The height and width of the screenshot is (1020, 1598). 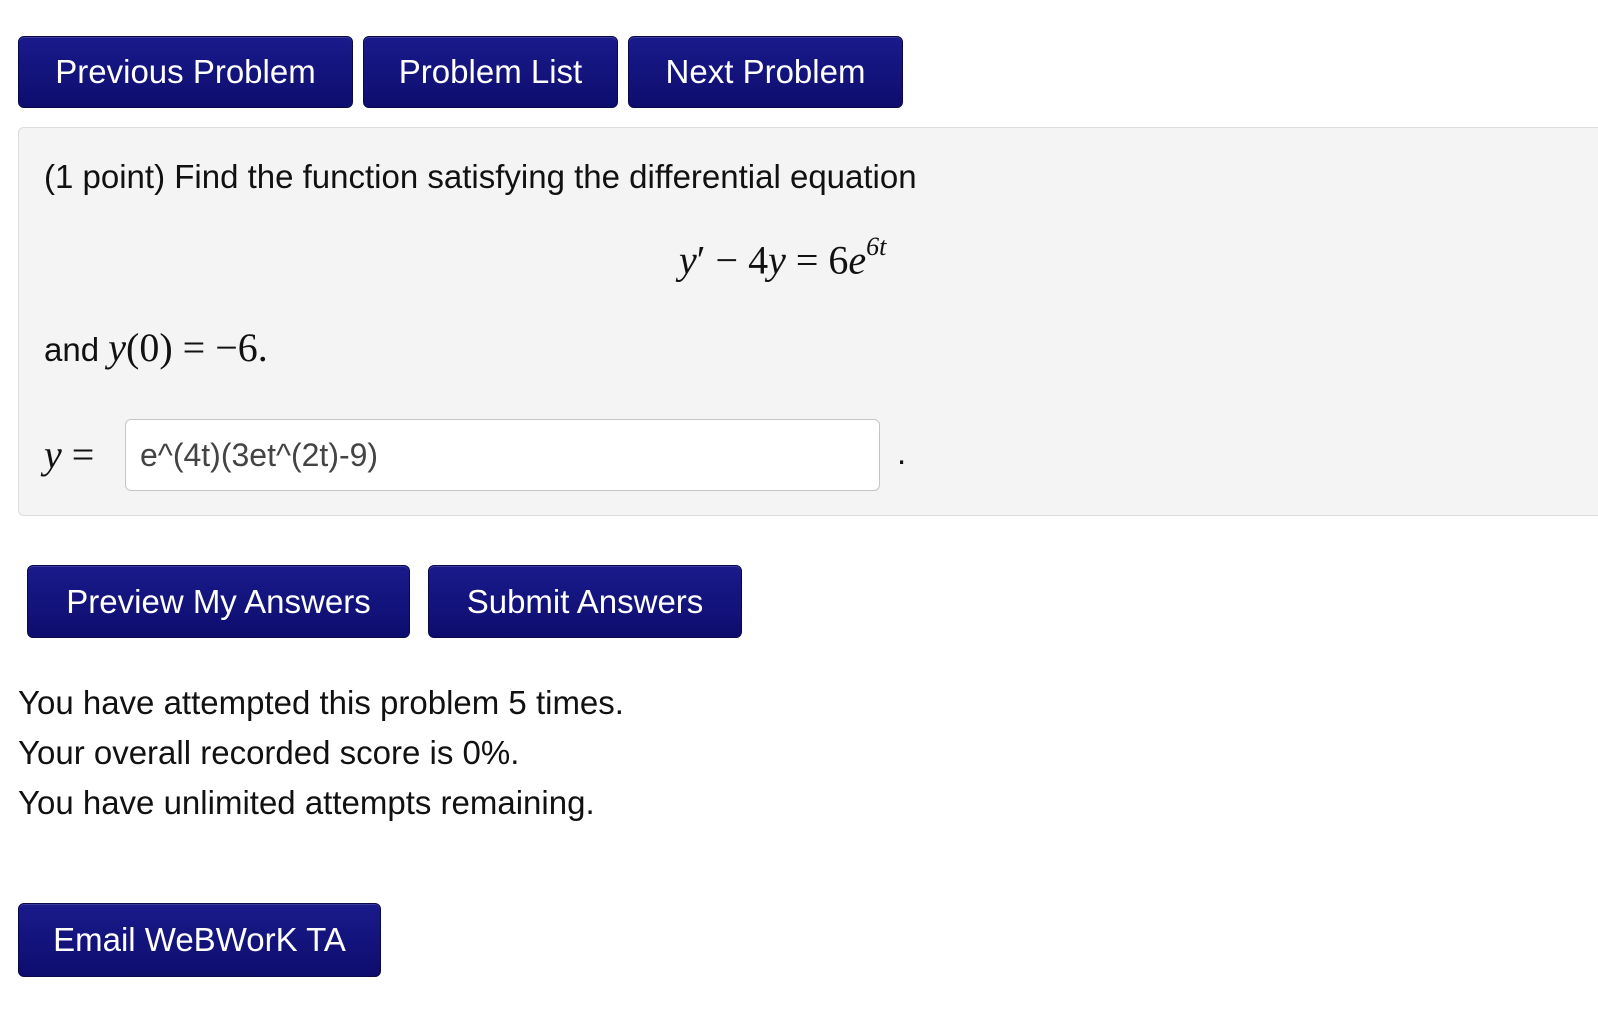 What do you see at coordinates (876, 246) in the screenshot?
I see `equation-exponent: 6t` at bounding box center [876, 246].